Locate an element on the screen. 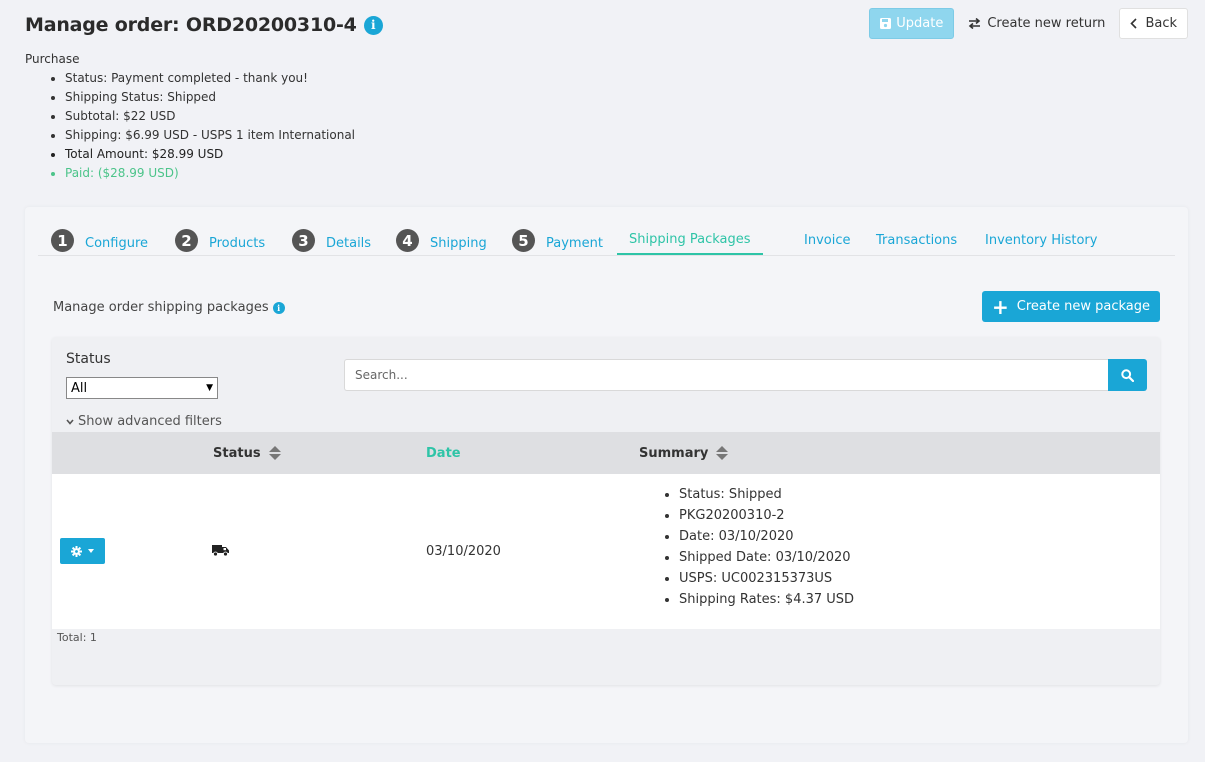 The width and height of the screenshot is (1205, 762). back-button: Back is located at coordinates (1153, 23).